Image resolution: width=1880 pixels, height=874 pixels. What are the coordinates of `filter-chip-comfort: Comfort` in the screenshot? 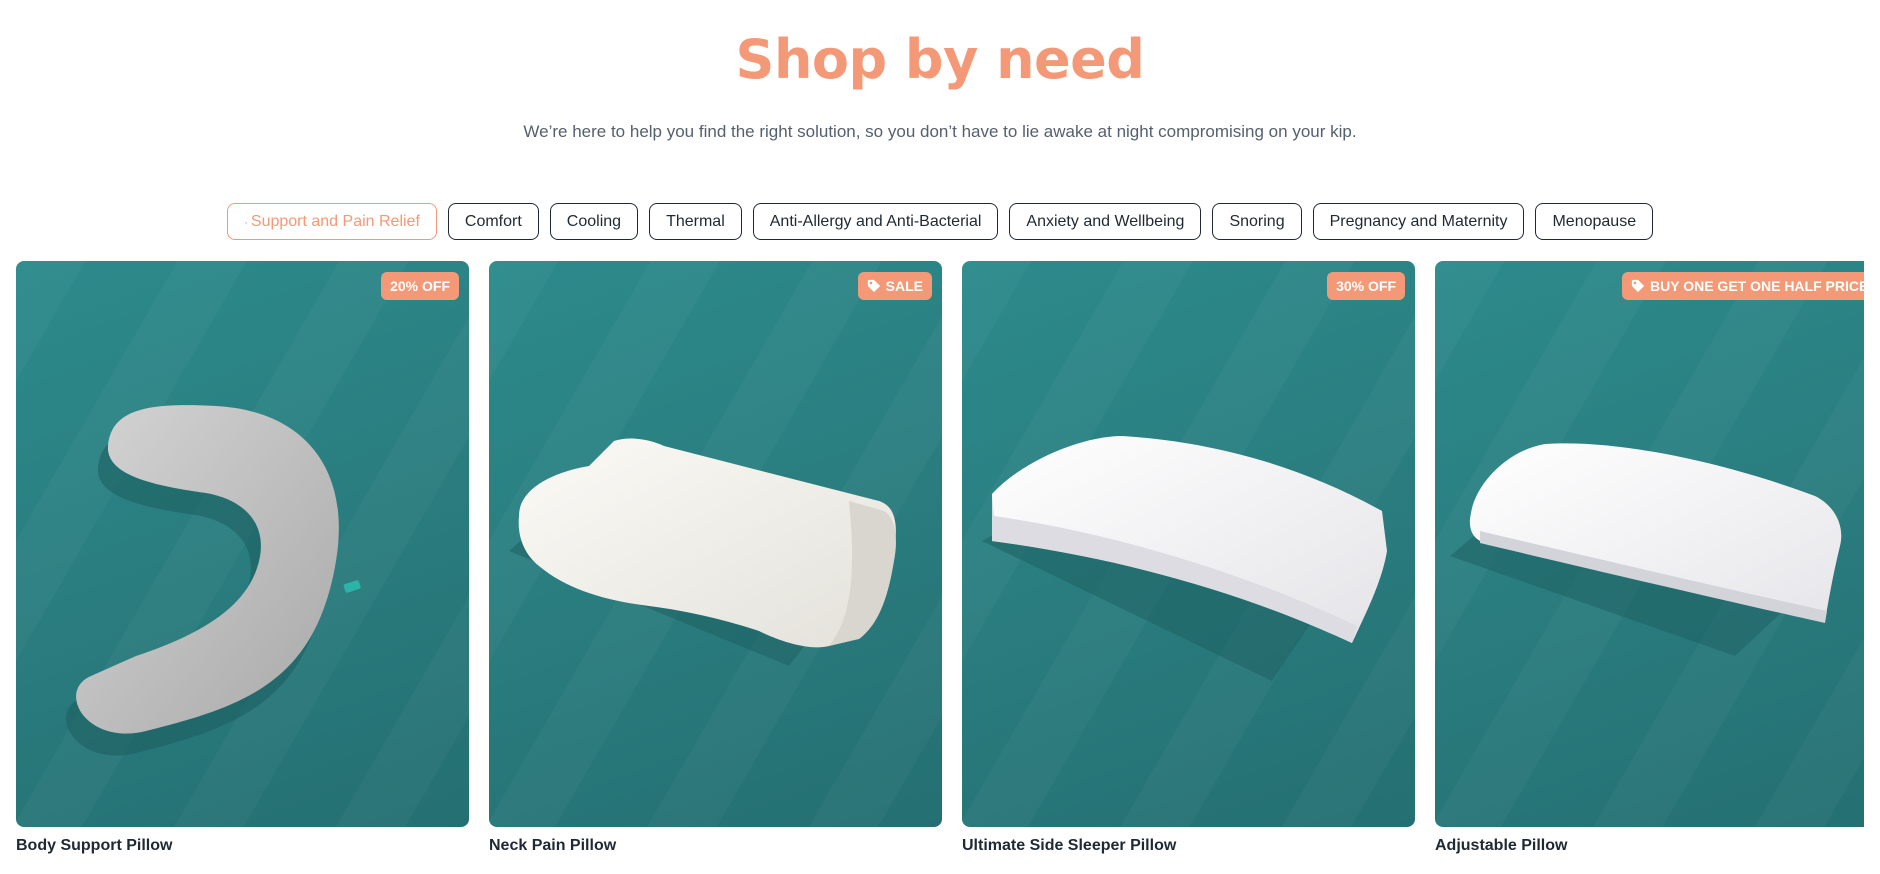 It's located at (493, 221).